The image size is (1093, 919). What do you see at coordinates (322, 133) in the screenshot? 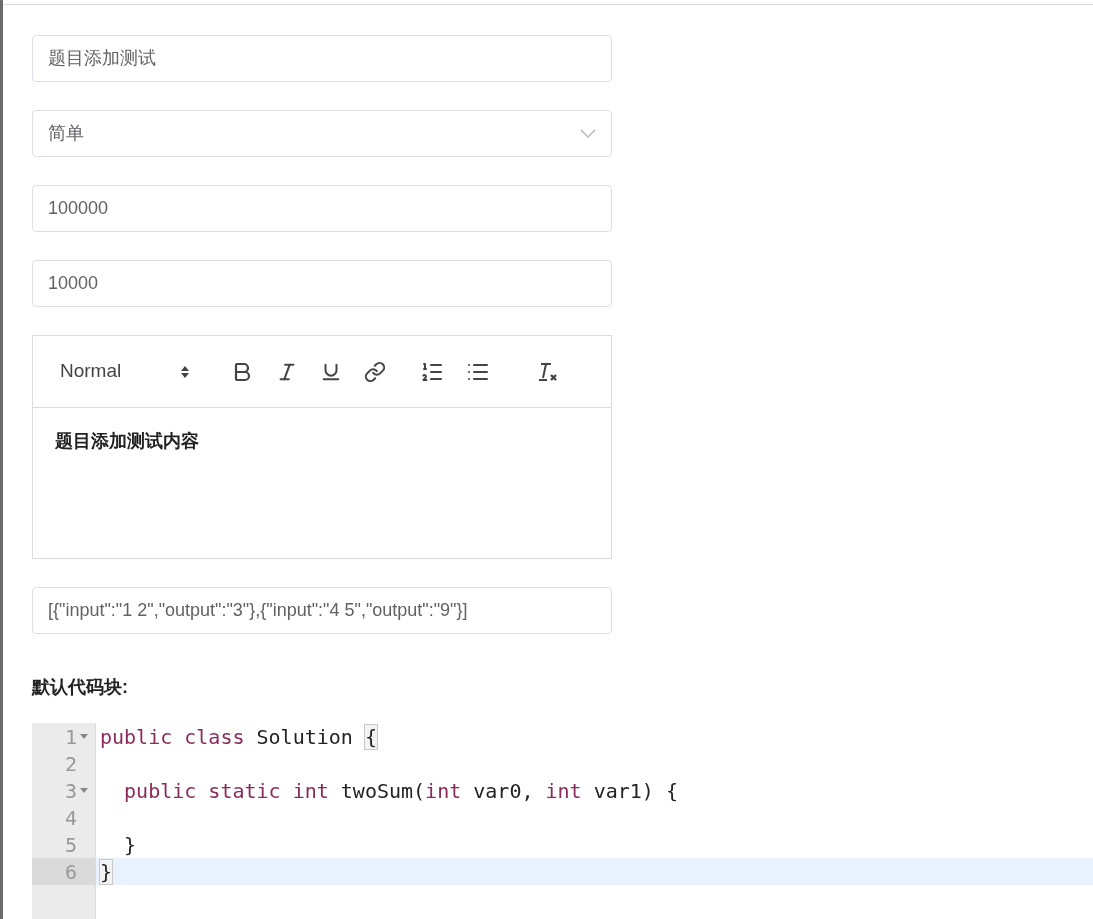
I see `difficulty-select: 简单` at bounding box center [322, 133].